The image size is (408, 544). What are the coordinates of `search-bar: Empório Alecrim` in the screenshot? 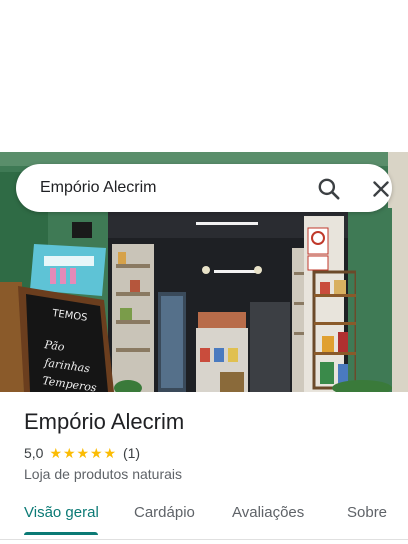 It's located at (204, 188).